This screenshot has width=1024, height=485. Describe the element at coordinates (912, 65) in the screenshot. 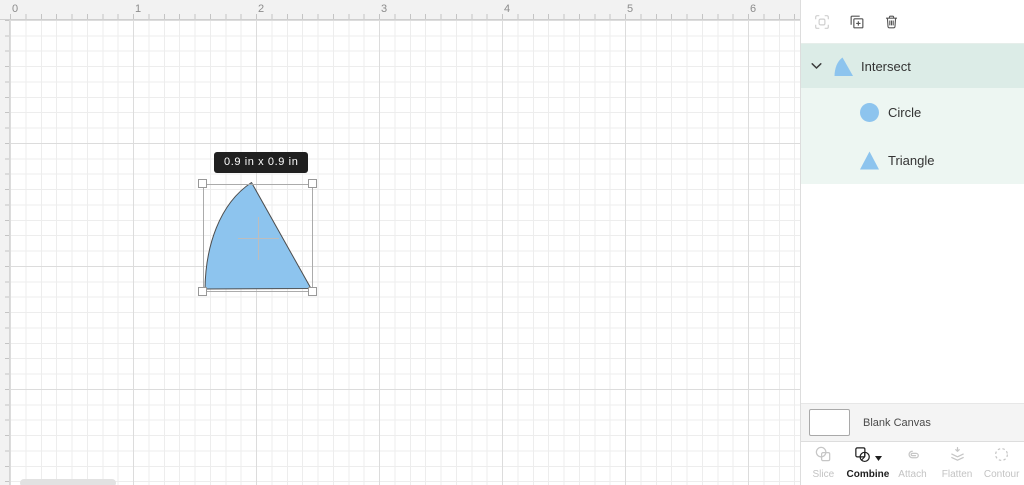

I see `layer-row-intersect: Intersect` at that location.